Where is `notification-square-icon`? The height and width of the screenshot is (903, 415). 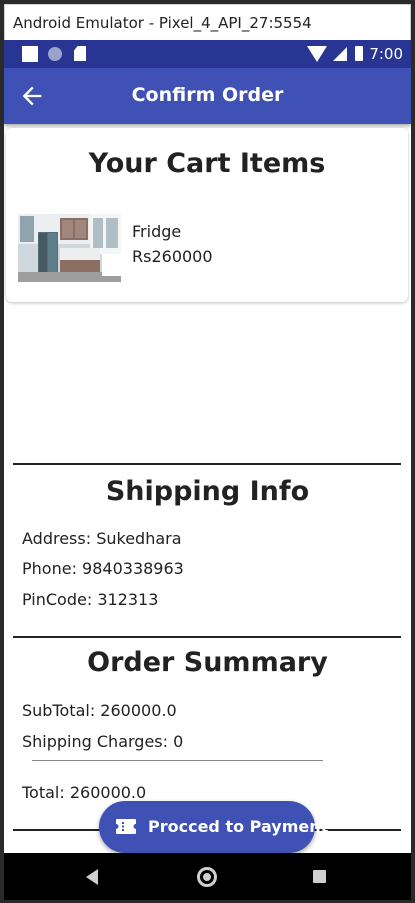 notification-square-icon is located at coordinates (30, 54).